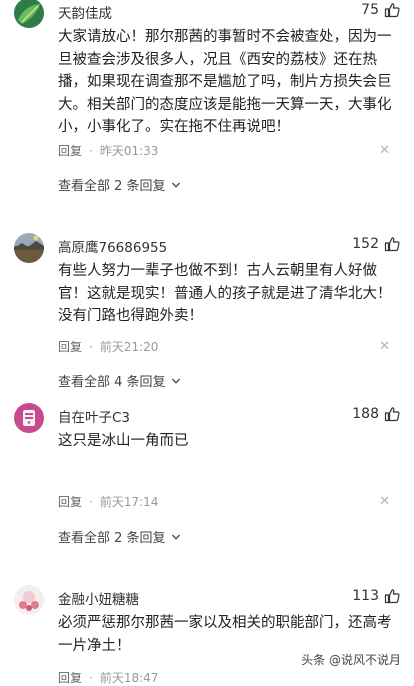 The width and height of the screenshot is (414, 686). I want to click on watermark: 头条 @说风不说月, so click(351, 659).